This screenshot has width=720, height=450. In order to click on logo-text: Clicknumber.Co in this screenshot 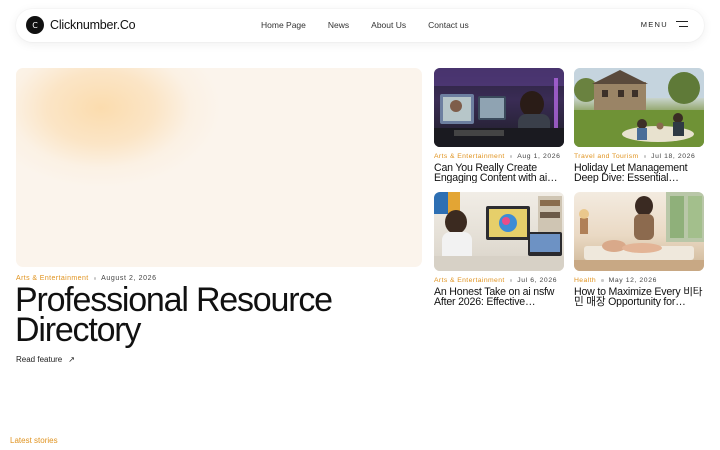, I will do `click(93, 25)`.